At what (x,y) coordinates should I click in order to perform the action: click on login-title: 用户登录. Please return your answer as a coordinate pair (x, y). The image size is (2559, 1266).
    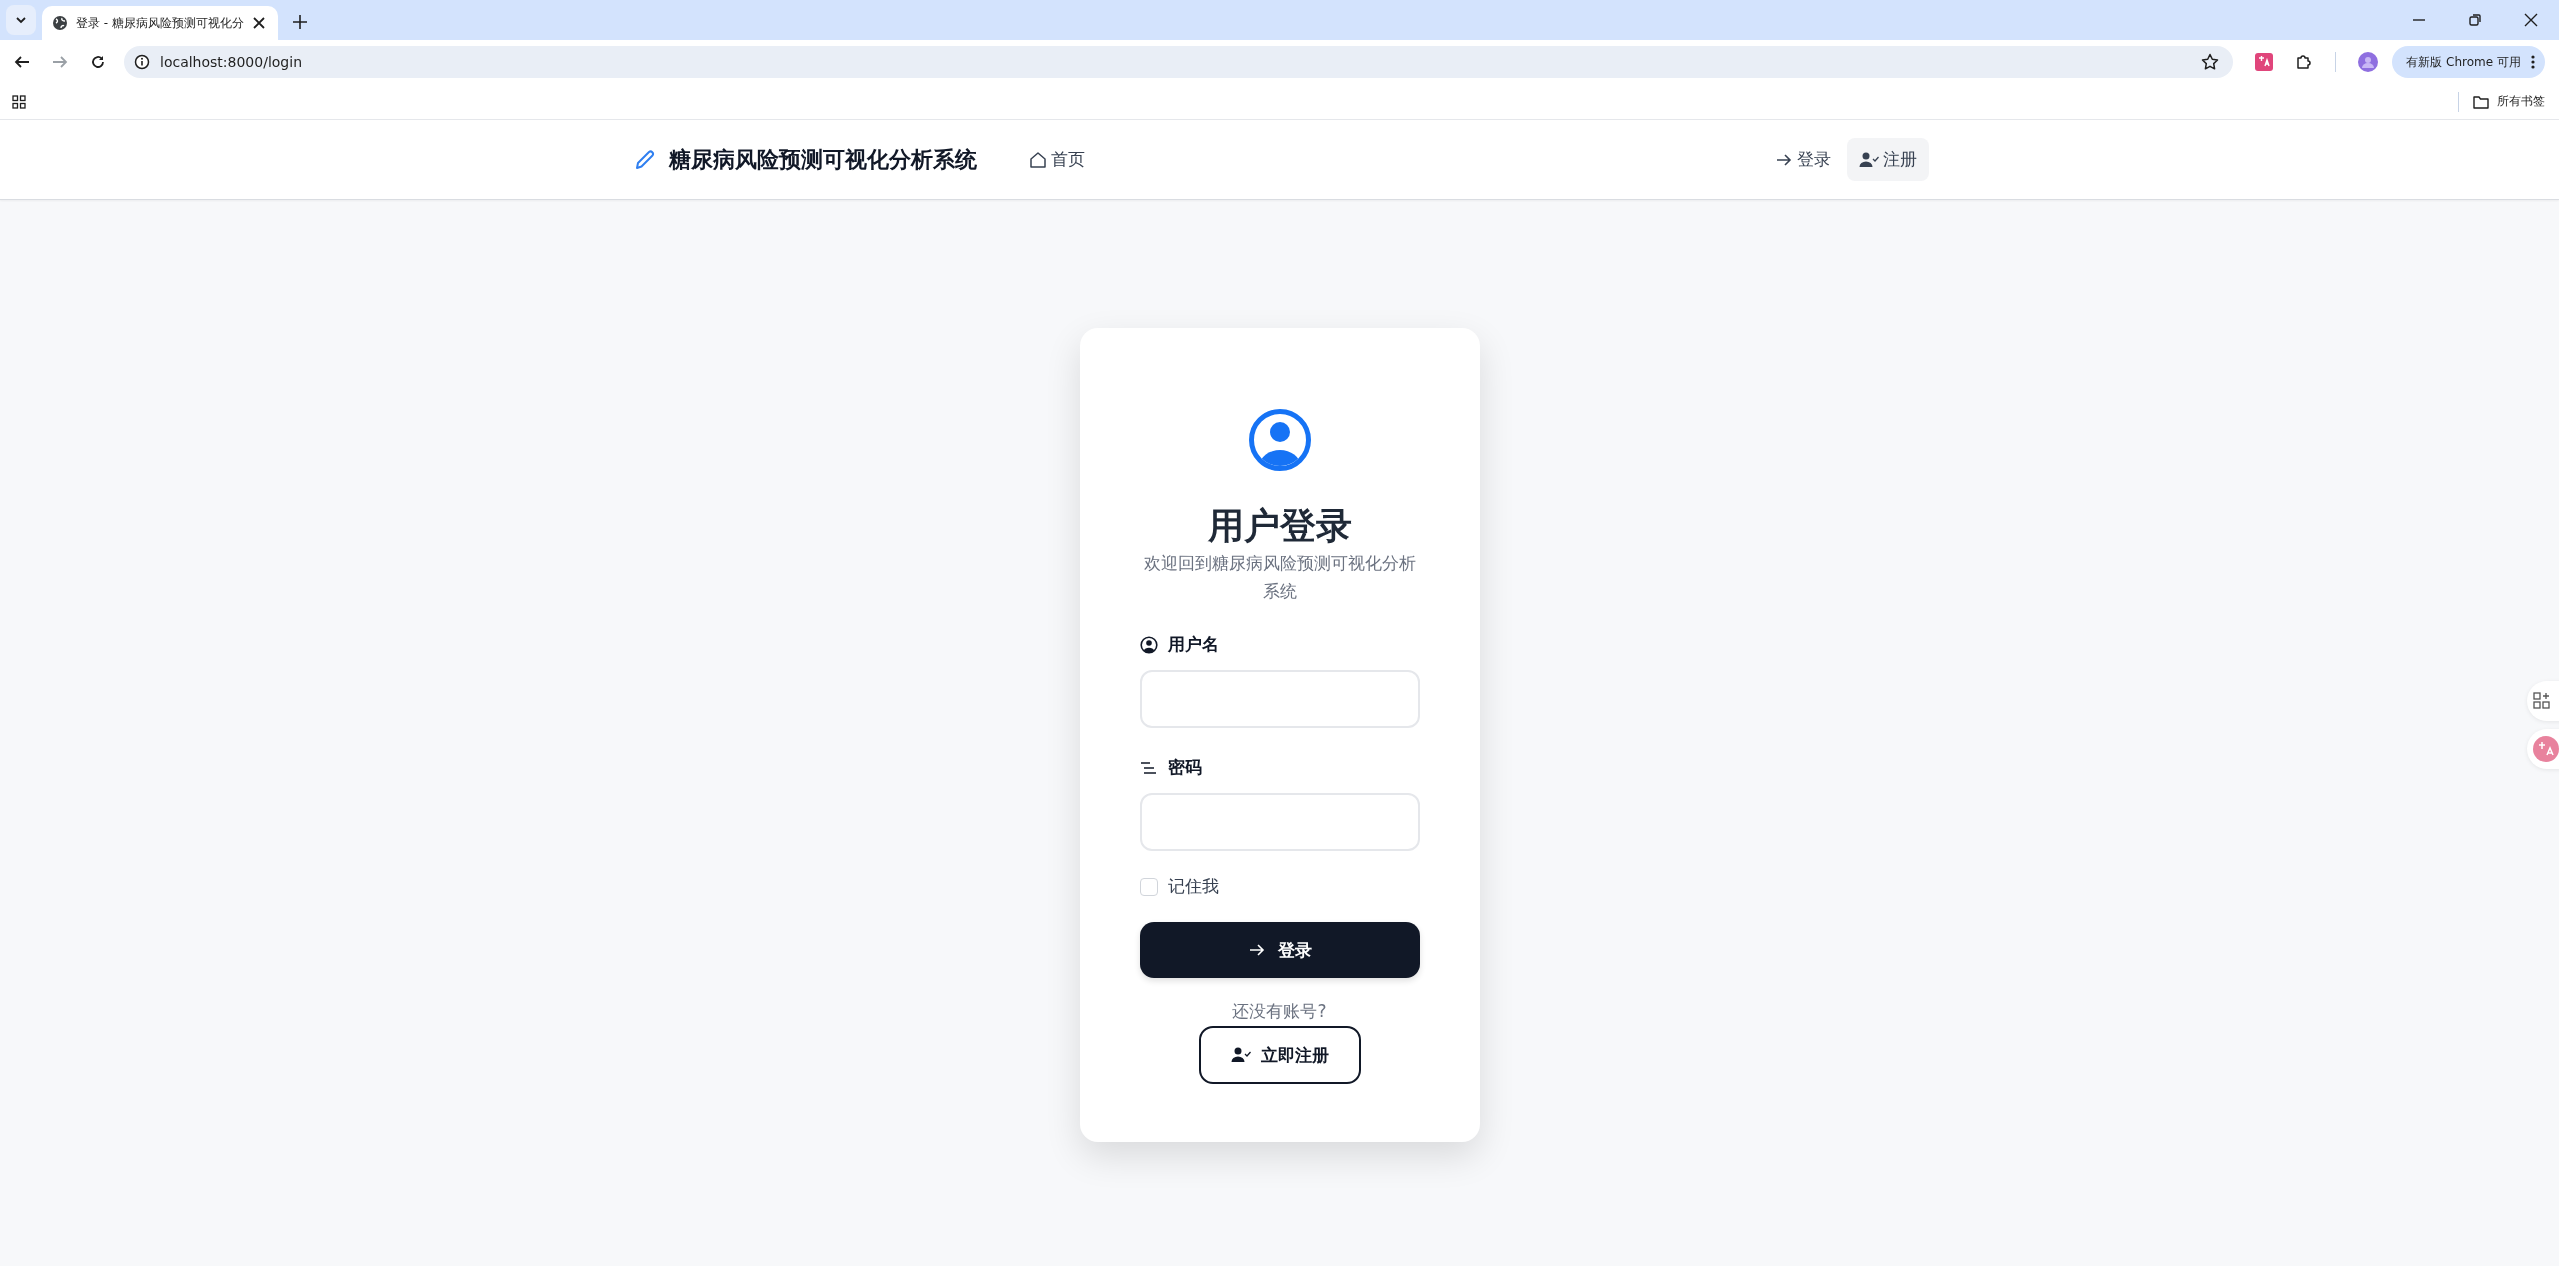
    Looking at the image, I should click on (1279, 526).